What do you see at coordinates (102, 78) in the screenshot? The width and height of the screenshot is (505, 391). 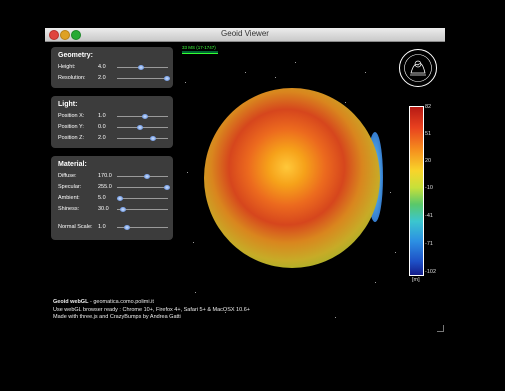 I see `resolution-value: 2.0` at bounding box center [102, 78].